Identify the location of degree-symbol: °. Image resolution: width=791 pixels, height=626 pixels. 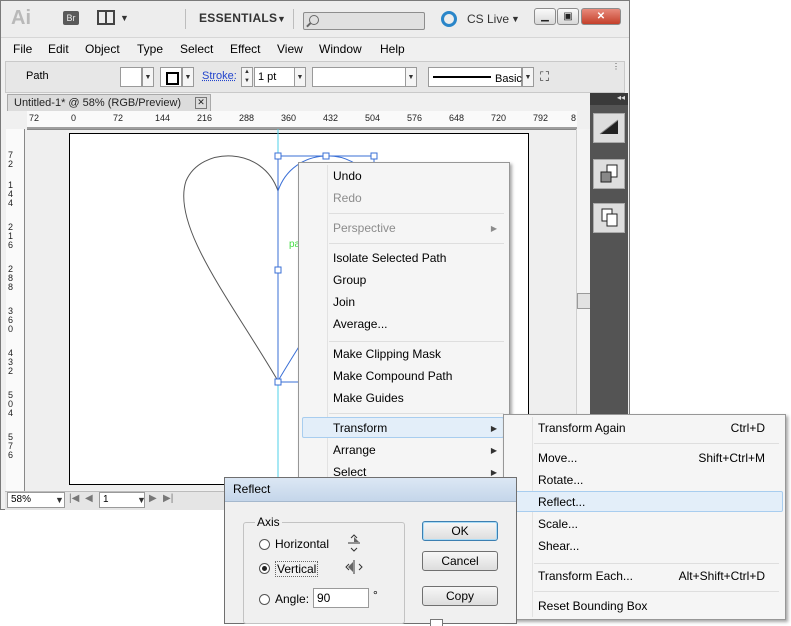
(375, 595).